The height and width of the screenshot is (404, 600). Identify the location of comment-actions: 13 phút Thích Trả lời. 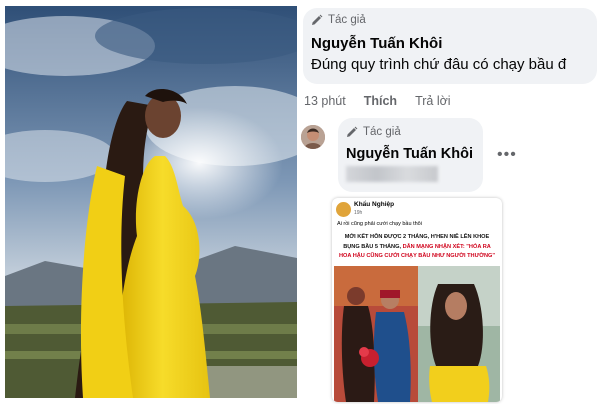
(377, 101).